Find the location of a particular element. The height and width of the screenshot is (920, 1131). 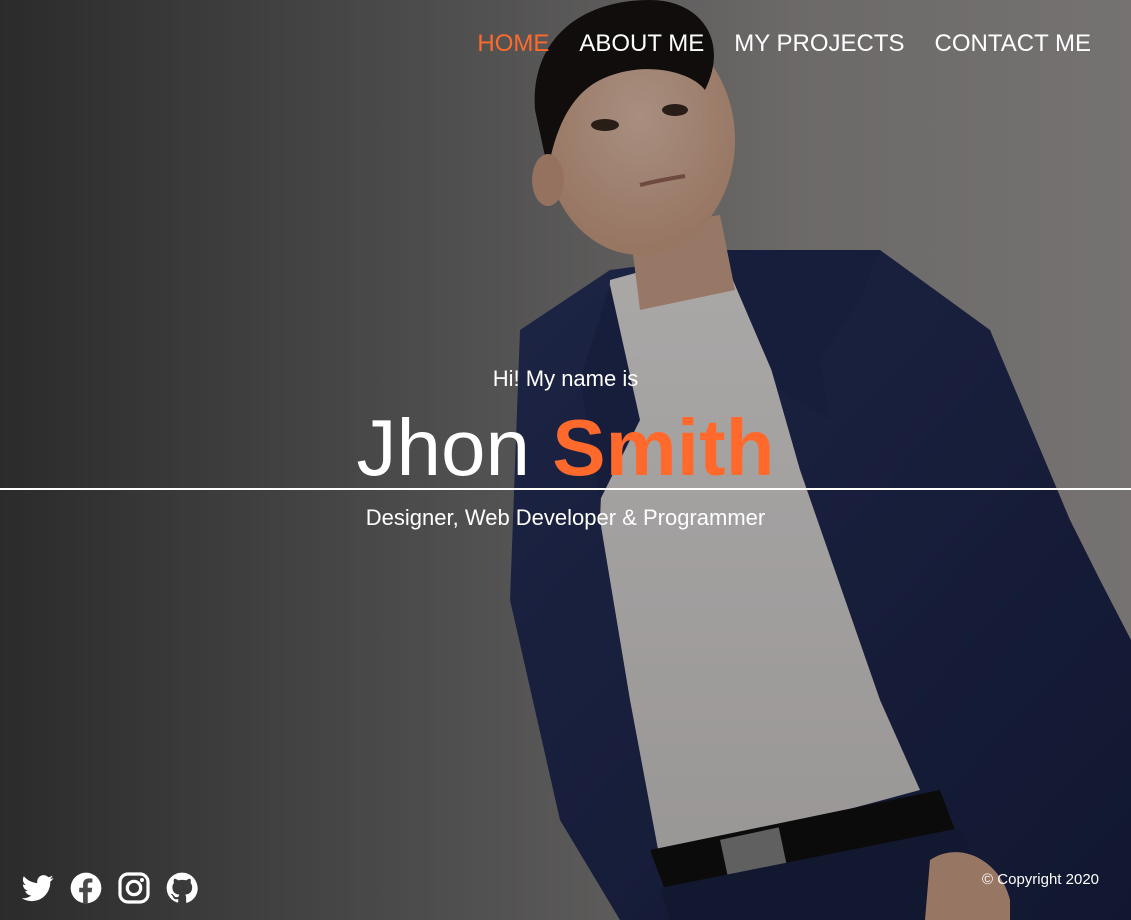

github-icon is located at coordinates (182, 887).